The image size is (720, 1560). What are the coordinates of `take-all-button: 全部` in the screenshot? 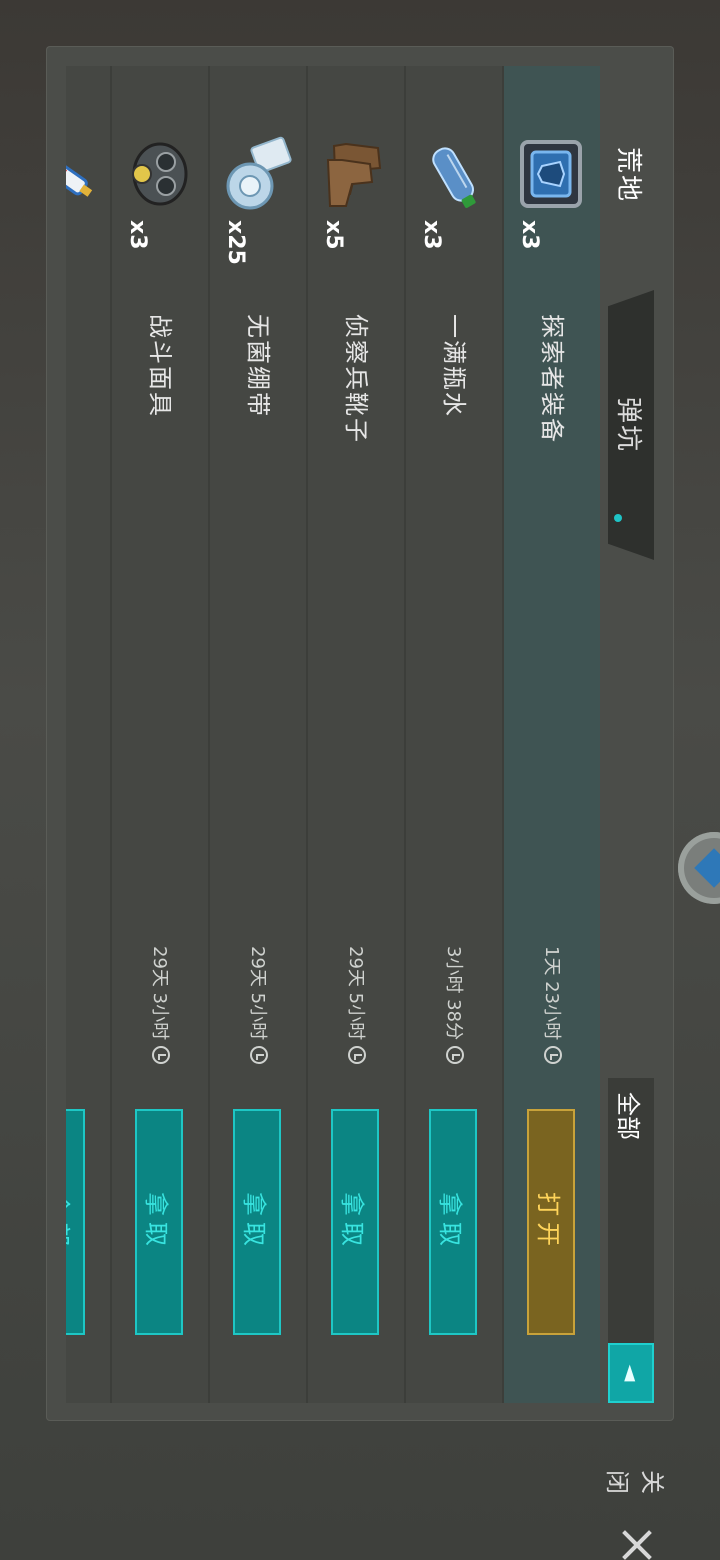 It's located at (75, 1222).